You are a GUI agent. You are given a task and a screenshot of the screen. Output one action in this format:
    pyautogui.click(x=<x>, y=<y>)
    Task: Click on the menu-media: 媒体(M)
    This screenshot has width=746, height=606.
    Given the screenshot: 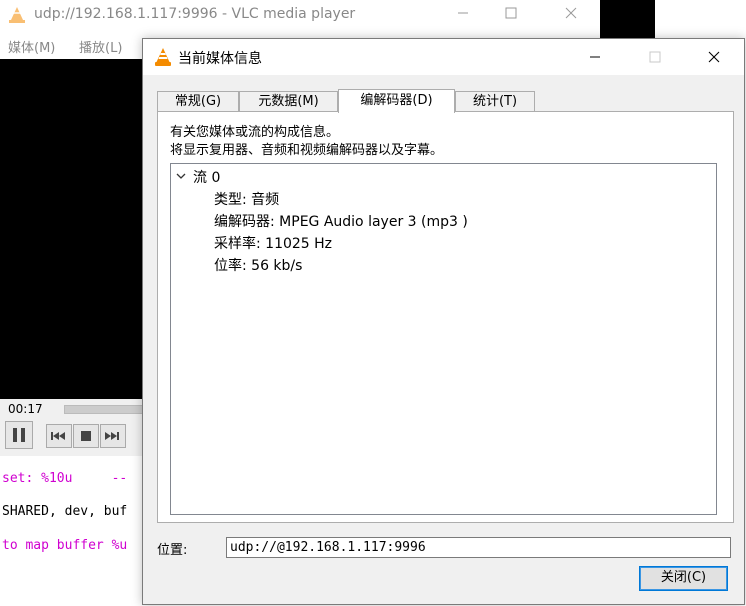 What is the action you would take?
    pyautogui.click(x=31, y=46)
    